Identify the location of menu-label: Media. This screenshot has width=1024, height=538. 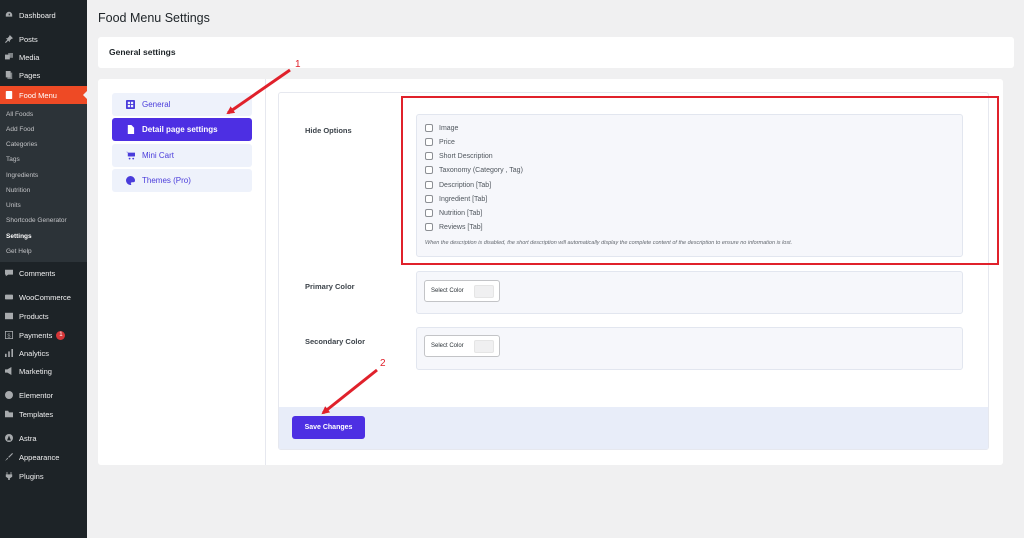
(29, 57).